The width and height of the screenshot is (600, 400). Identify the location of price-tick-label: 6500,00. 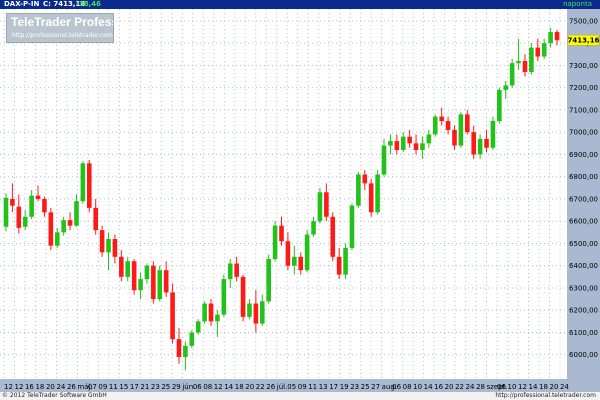
(583, 244).